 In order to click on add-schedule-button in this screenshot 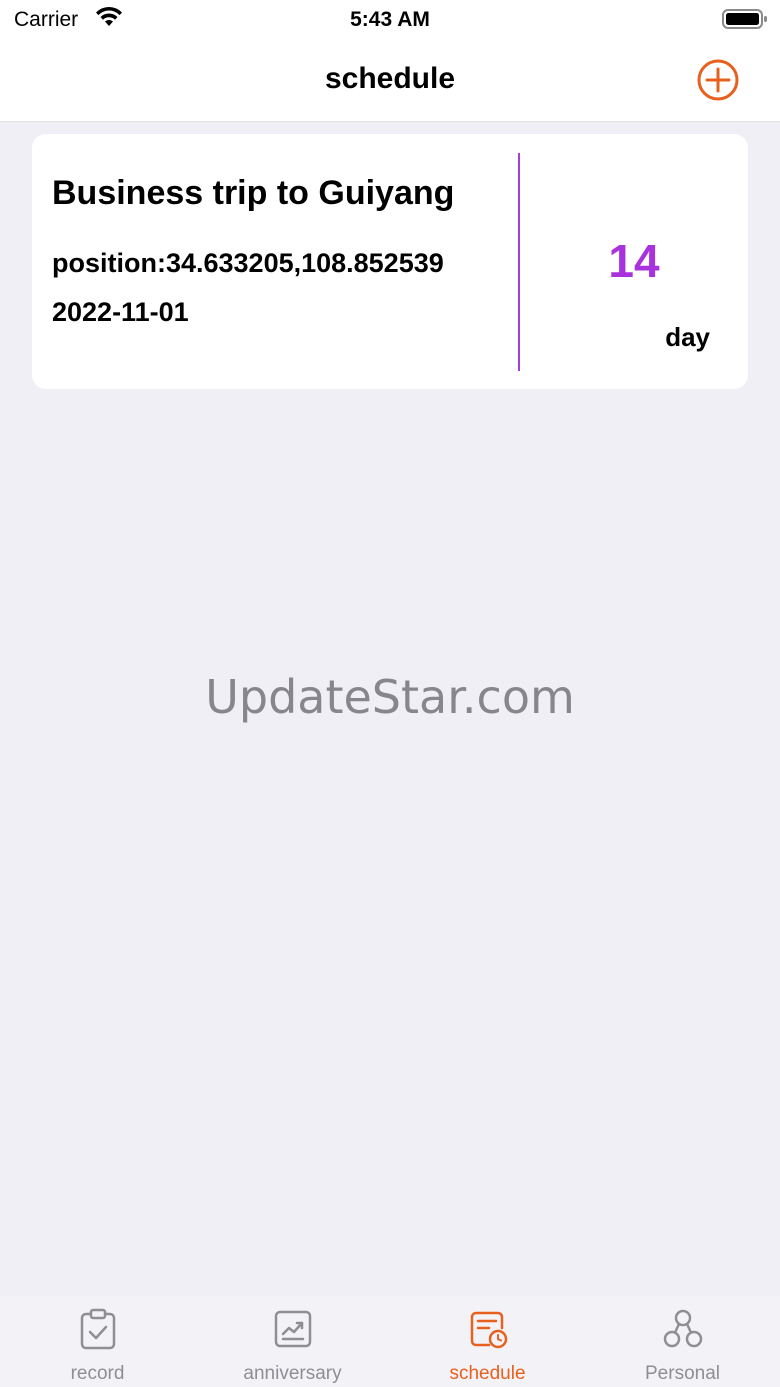, I will do `click(718, 80)`.